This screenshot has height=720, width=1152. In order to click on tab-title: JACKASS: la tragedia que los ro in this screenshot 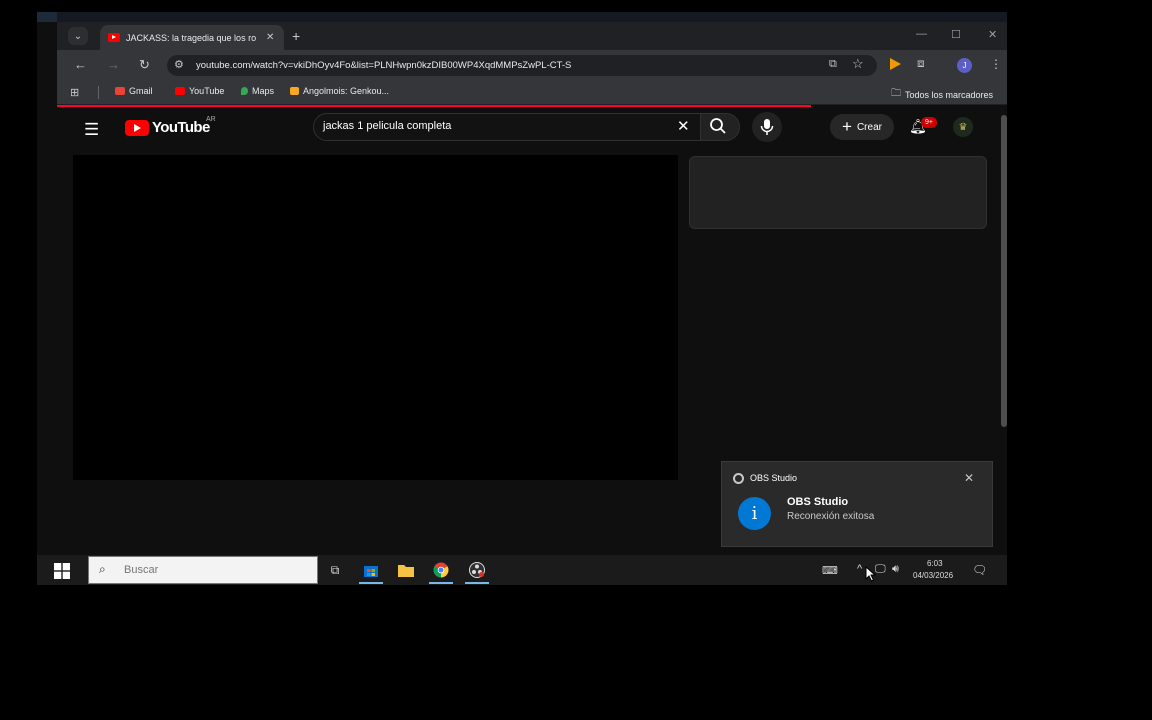, I will do `click(191, 37)`.